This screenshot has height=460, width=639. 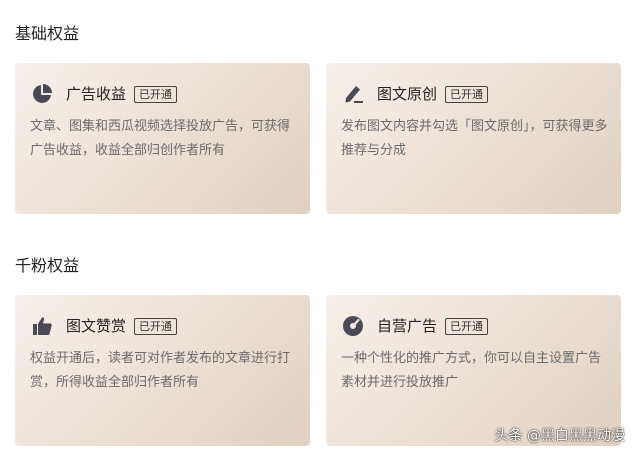 I want to click on pen-icon, so click(x=353, y=94).